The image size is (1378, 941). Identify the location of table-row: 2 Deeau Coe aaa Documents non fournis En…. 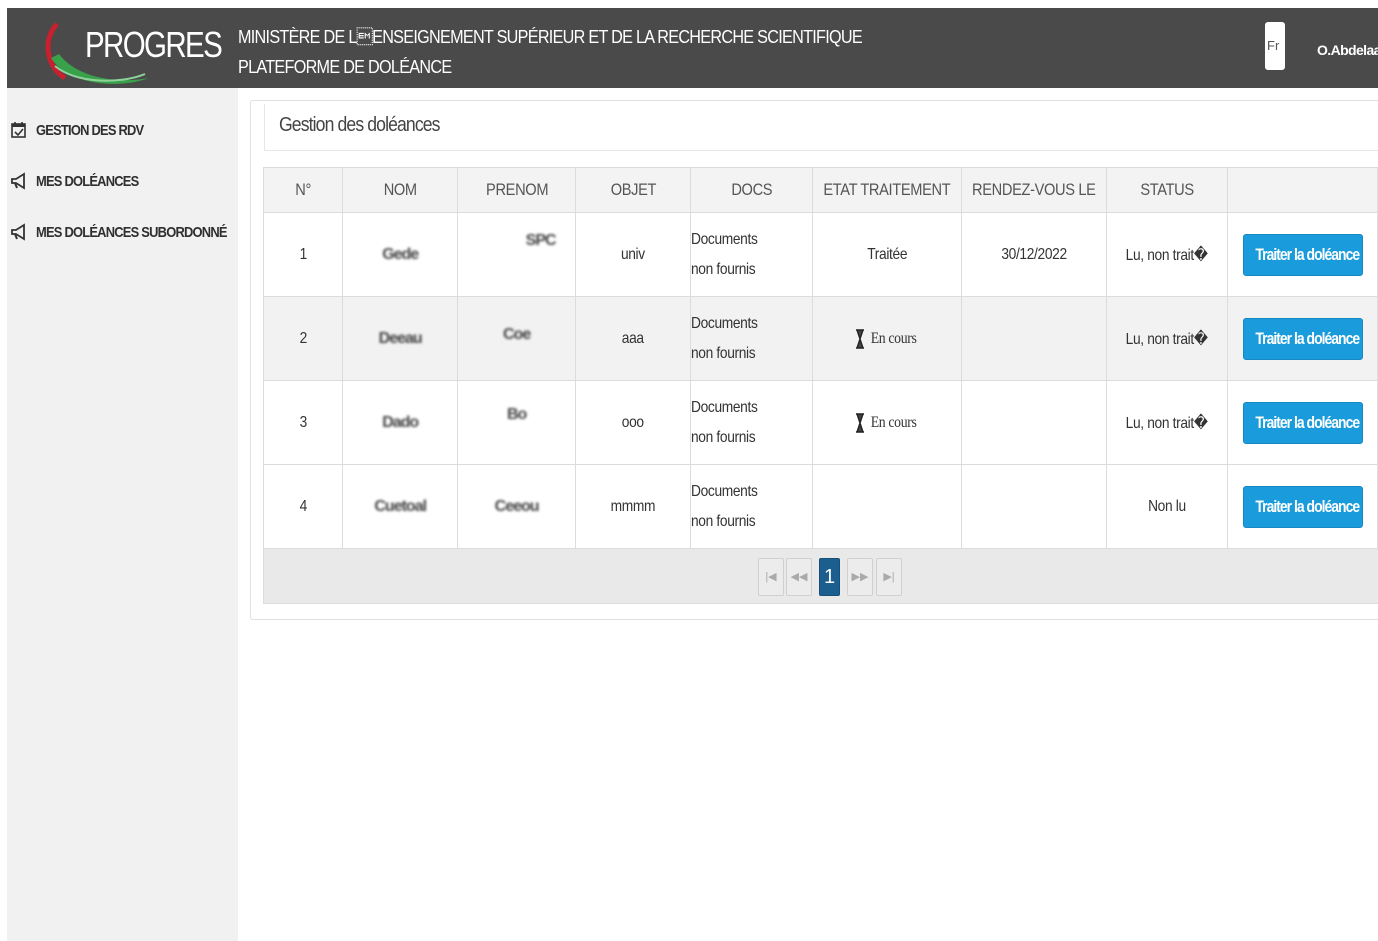
(820, 338).